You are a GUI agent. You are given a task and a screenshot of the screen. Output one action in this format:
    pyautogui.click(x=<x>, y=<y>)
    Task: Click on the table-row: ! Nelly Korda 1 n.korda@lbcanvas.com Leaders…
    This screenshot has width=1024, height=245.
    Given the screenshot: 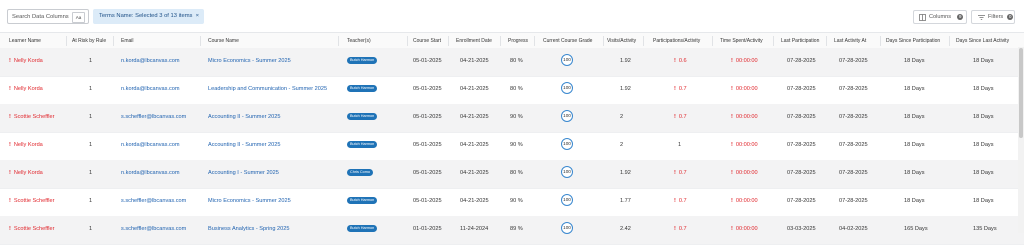 What is the action you would take?
    pyautogui.click(x=512, y=90)
    